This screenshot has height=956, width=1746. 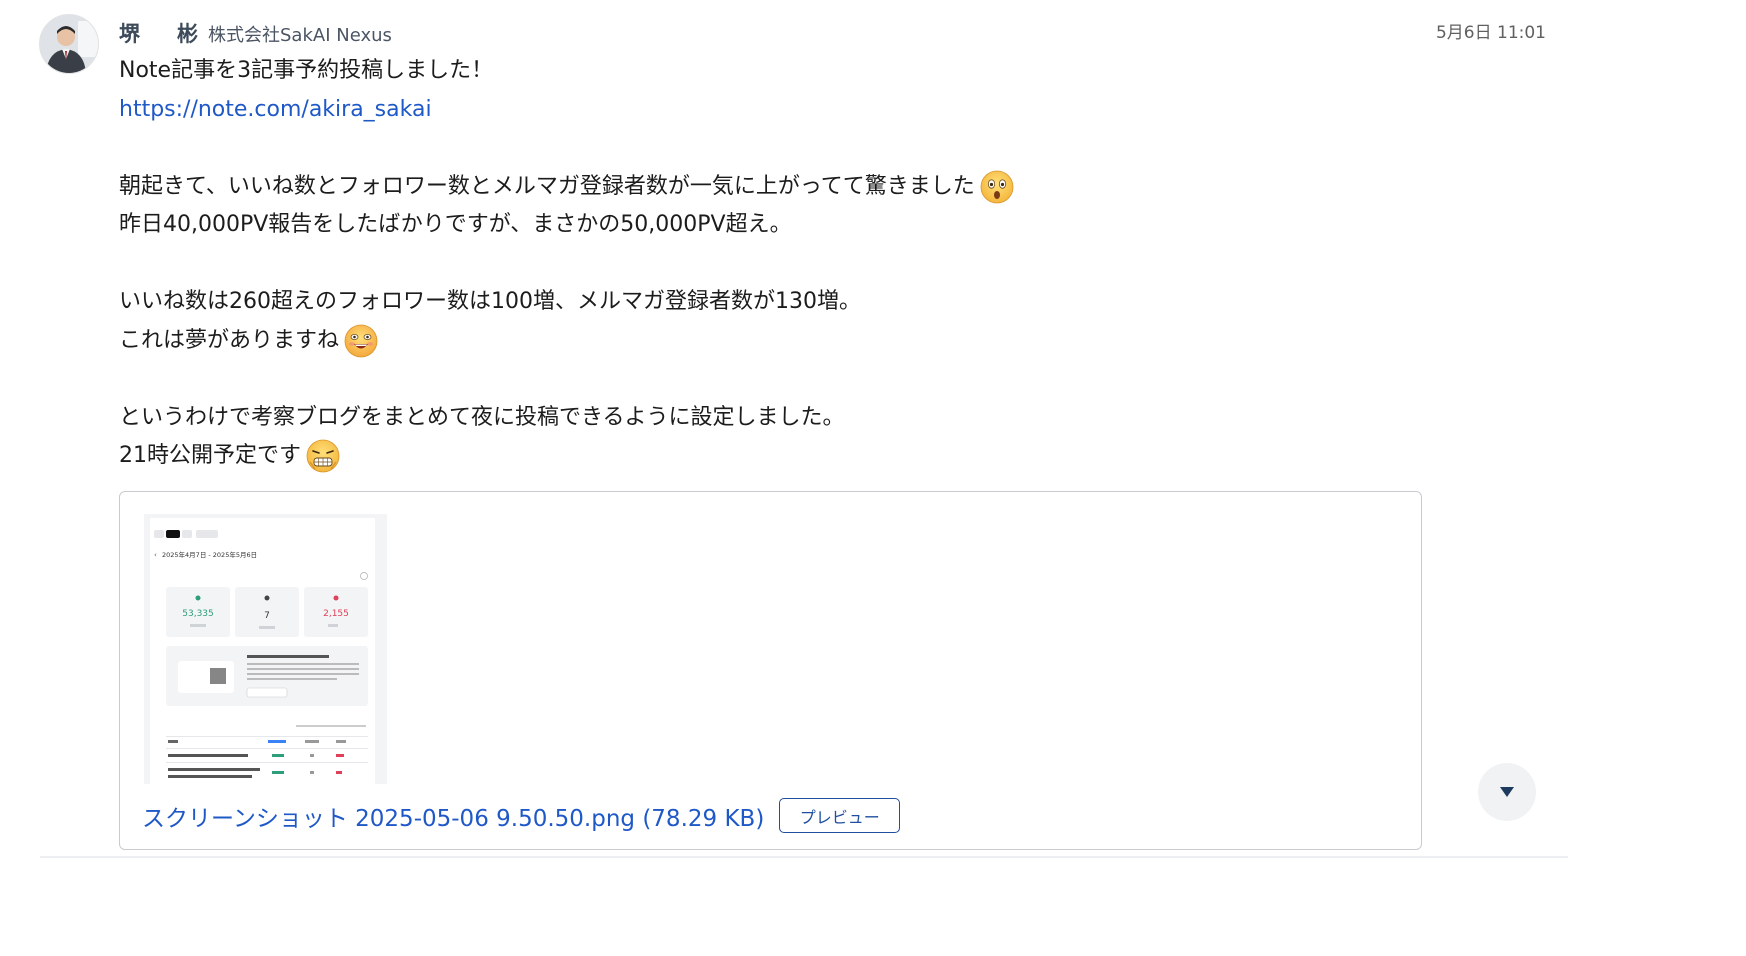 I want to click on preview-button: プレビュー, so click(x=840, y=815).